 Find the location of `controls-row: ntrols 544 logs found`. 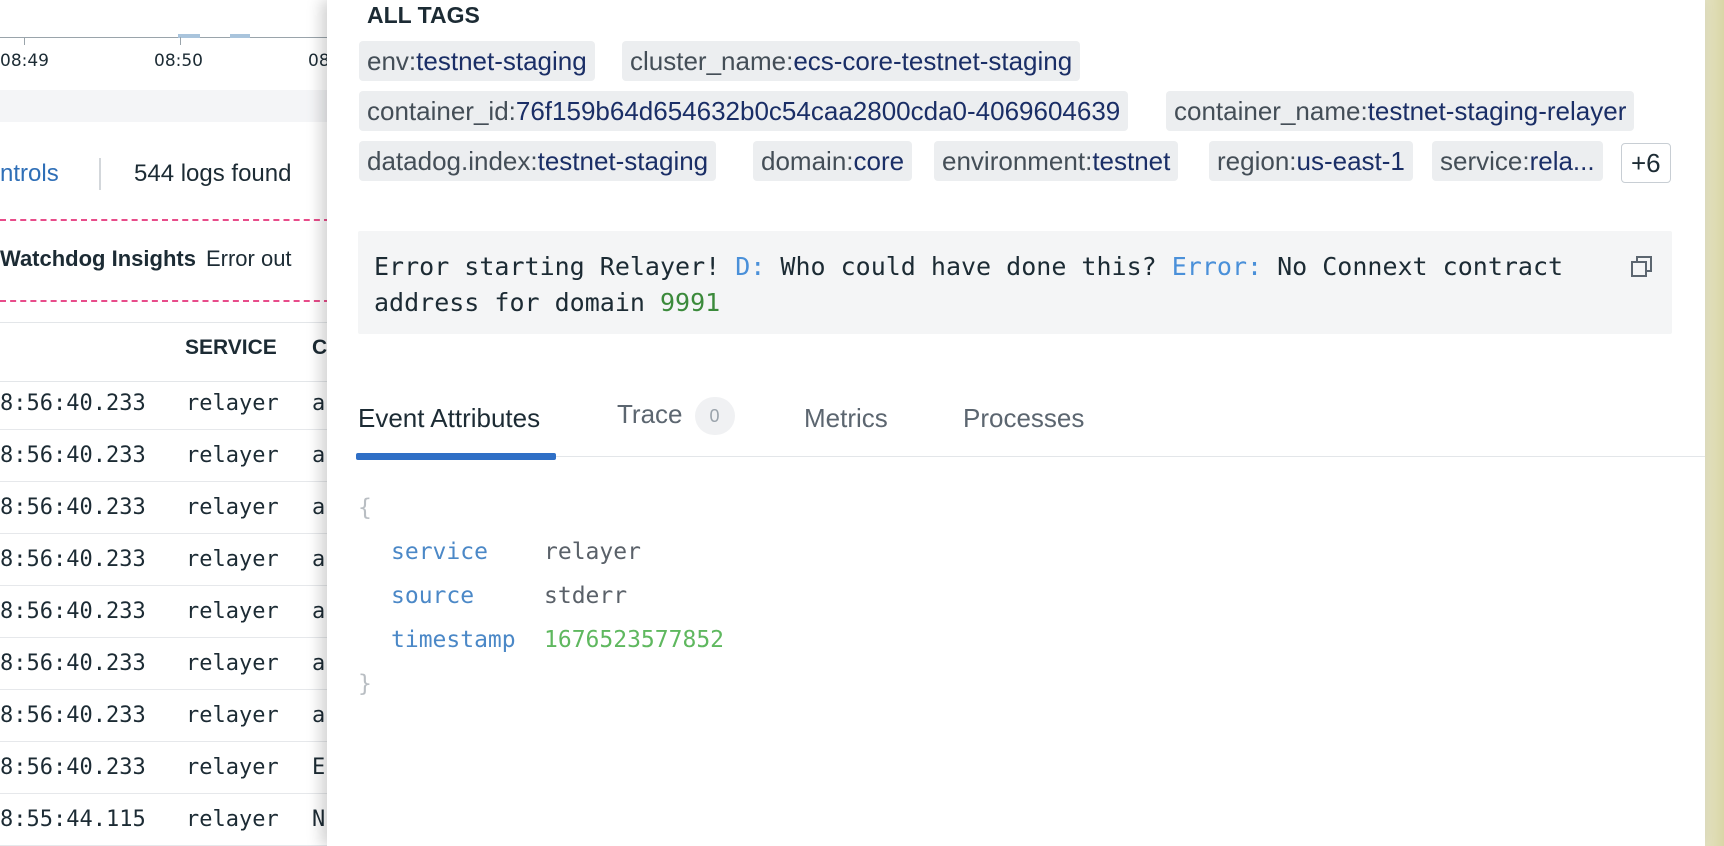

controls-row: ntrols 544 logs found is located at coordinates (165, 176).